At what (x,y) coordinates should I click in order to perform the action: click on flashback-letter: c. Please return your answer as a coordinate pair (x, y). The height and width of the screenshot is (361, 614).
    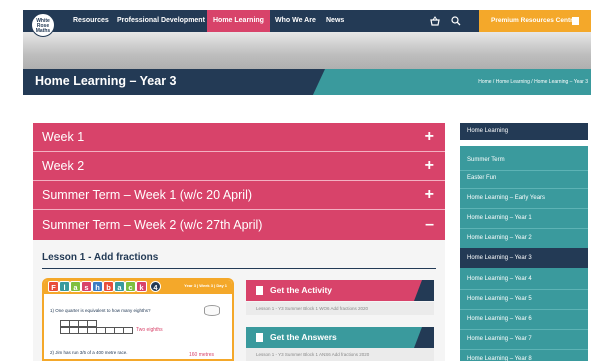
    Looking at the image, I should click on (130, 286).